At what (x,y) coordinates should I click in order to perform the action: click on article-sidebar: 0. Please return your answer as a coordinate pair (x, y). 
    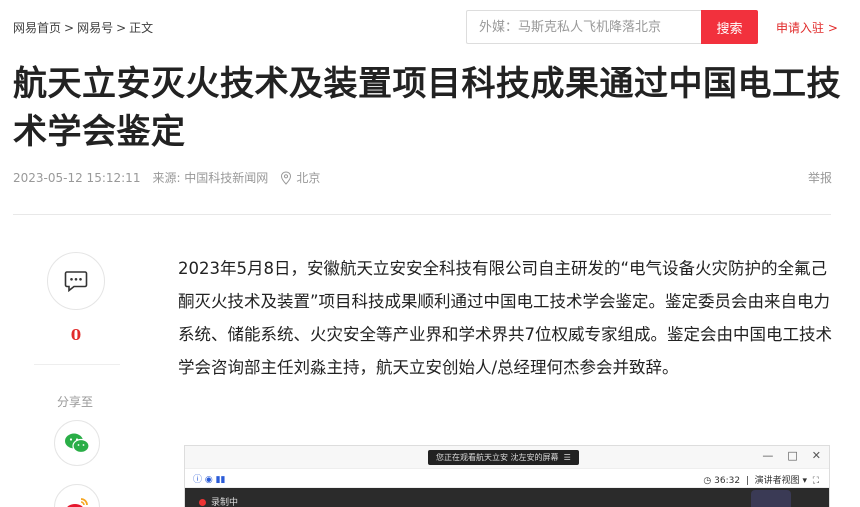
    Looking at the image, I should click on (77, 308).